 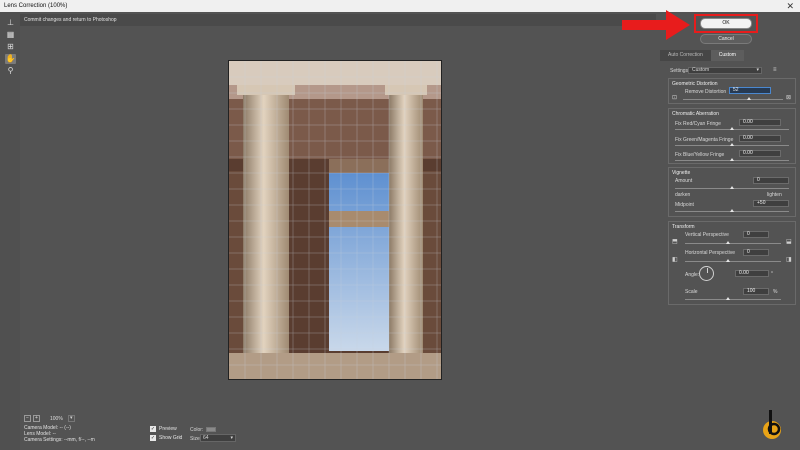 I want to click on angle-dial, so click(x=706, y=273).